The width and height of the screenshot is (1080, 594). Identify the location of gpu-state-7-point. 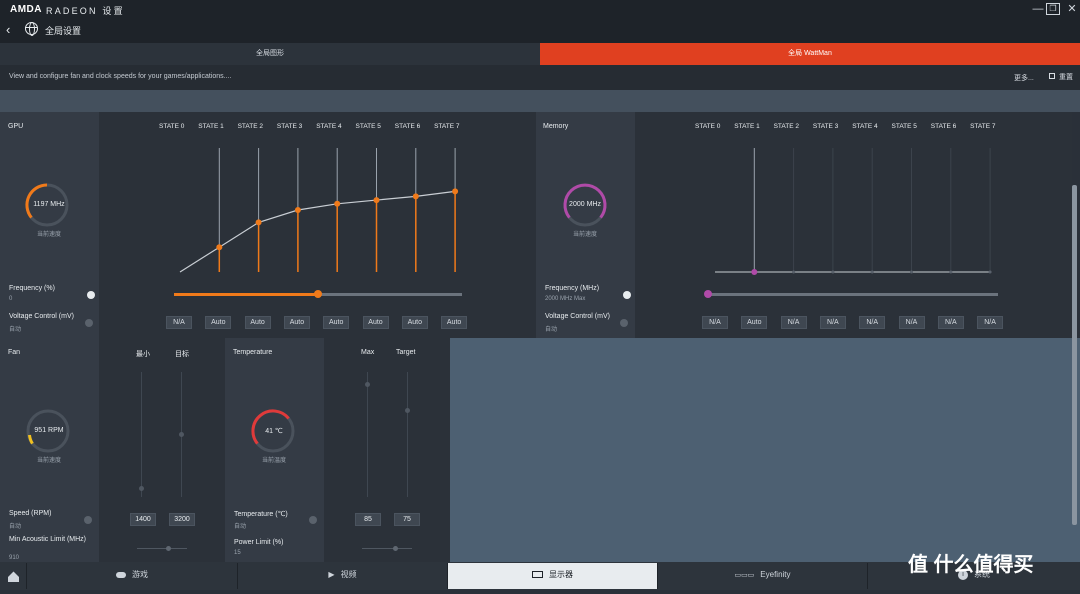
(455, 191).